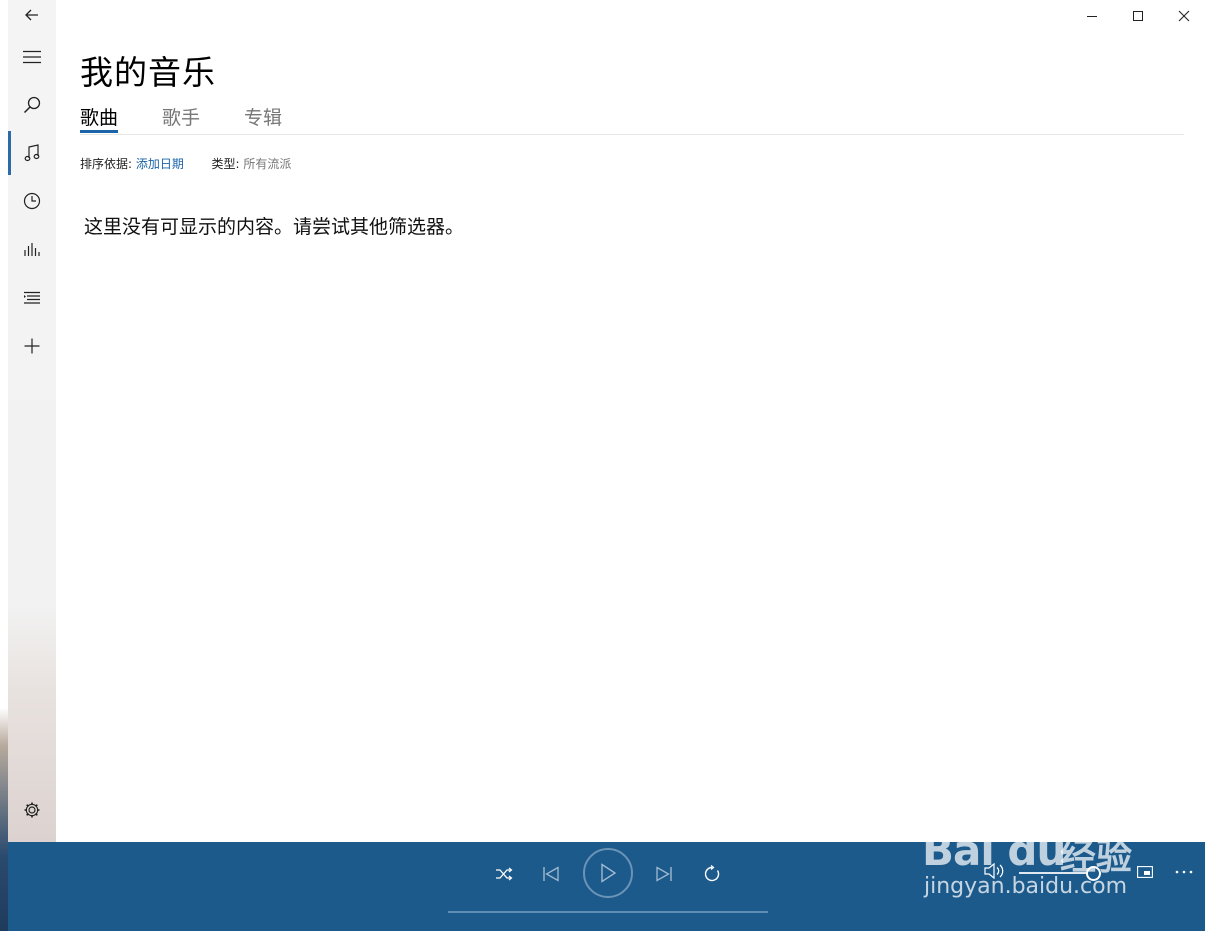 This screenshot has height=931, width=1205. What do you see at coordinates (274, 227) in the screenshot?
I see `empty-state-message: 这里没有可显示的内容。请尝试其他筛选器。` at bounding box center [274, 227].